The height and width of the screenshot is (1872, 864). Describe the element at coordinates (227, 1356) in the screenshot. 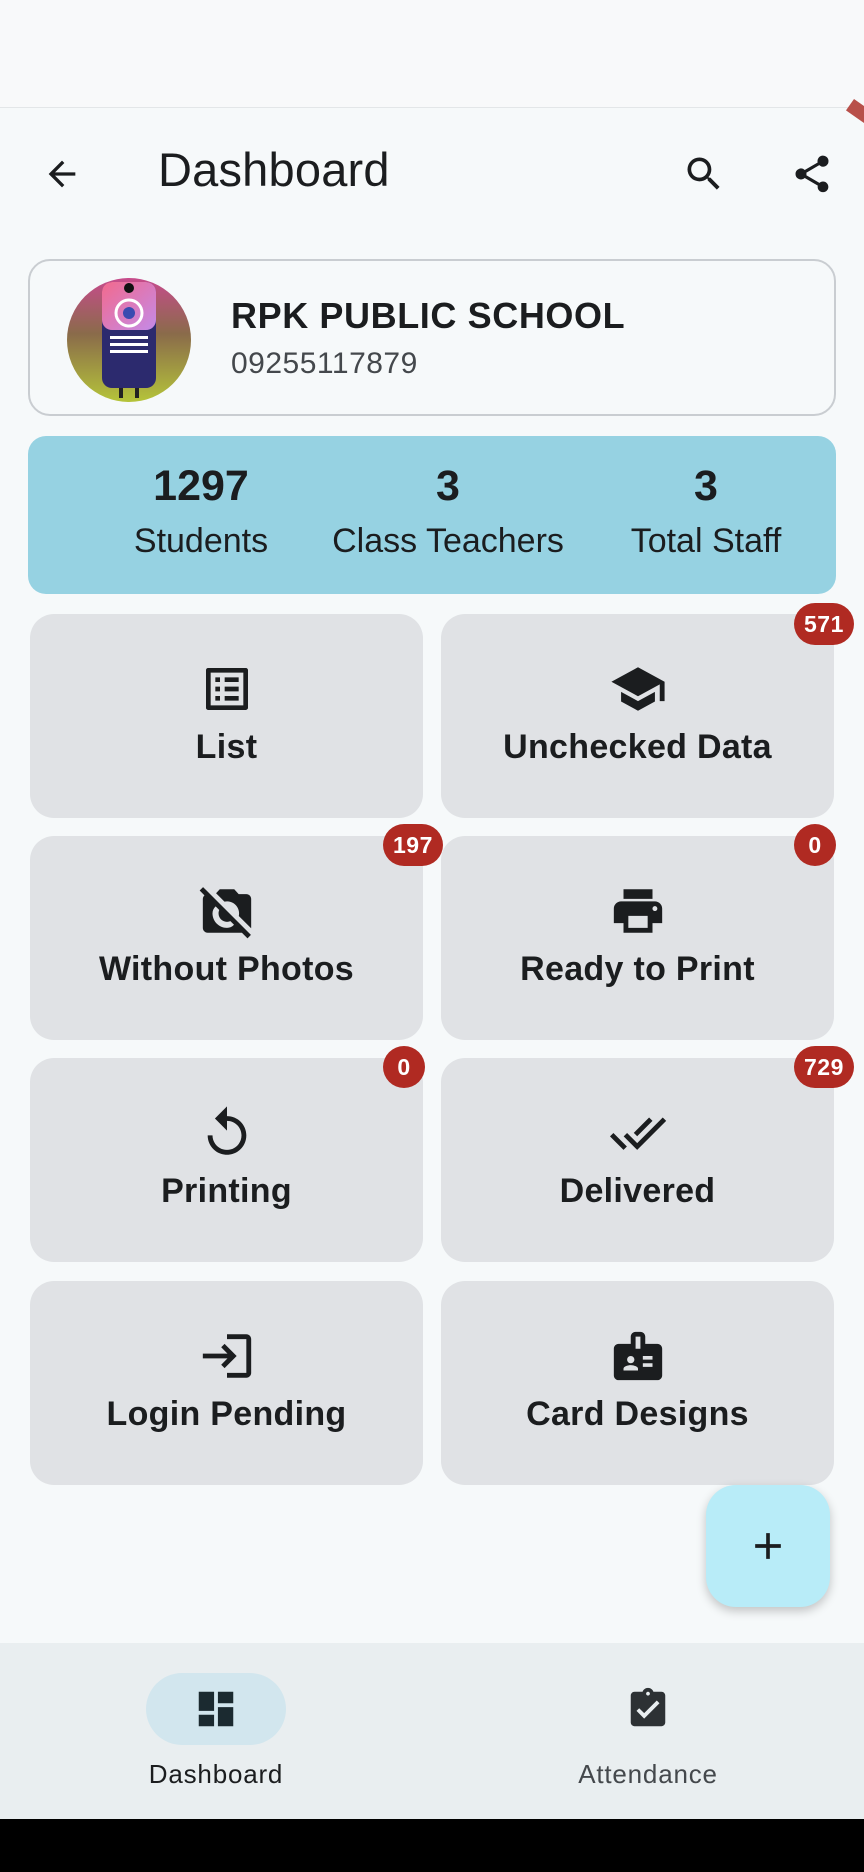

I see `login-icon` at that location.